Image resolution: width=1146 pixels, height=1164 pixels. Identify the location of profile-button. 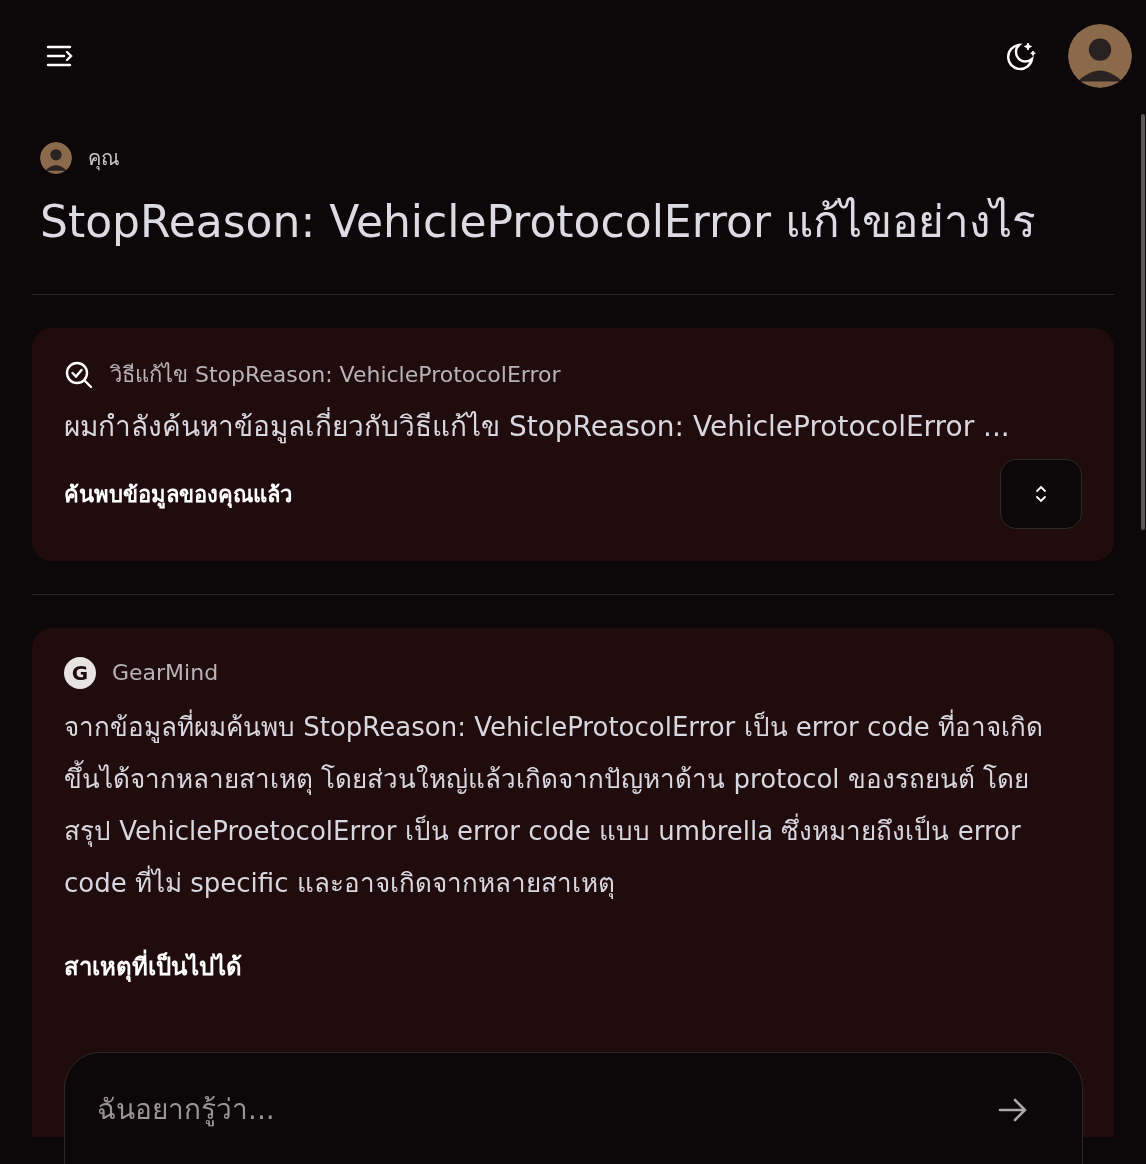
(1100, 56).